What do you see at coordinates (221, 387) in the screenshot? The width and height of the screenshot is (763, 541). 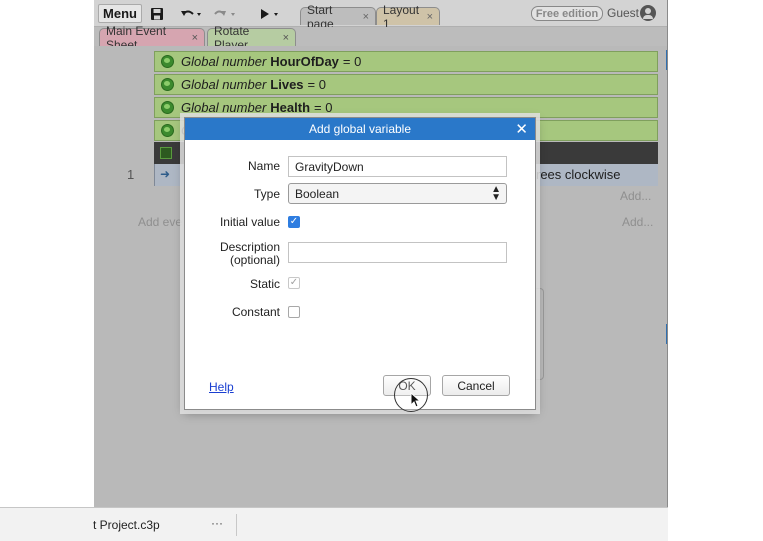 I see `help-link: Help` at bounding box center [221, 387].